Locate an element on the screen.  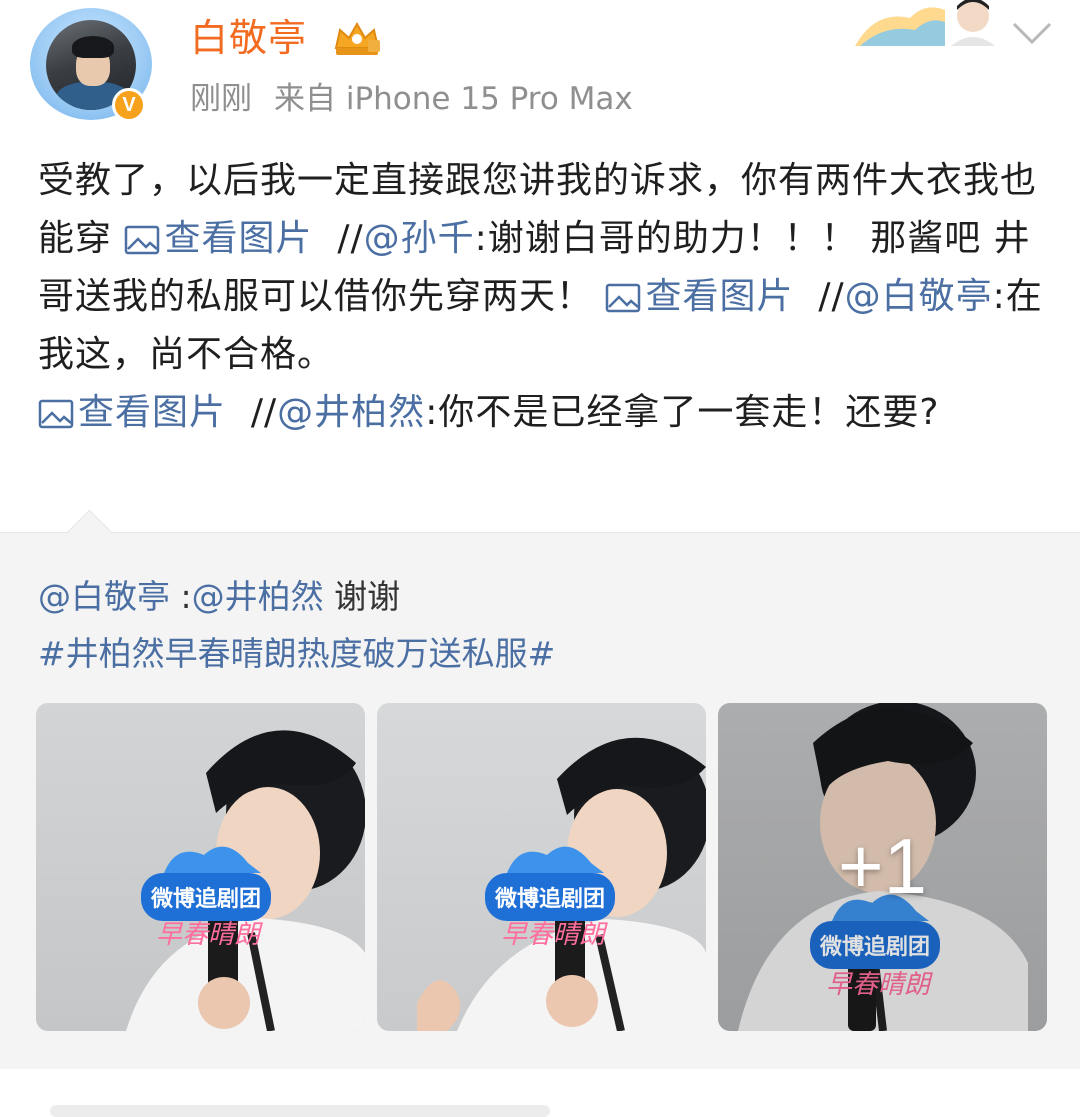
repost-notch is located at coordinates (89, 531).